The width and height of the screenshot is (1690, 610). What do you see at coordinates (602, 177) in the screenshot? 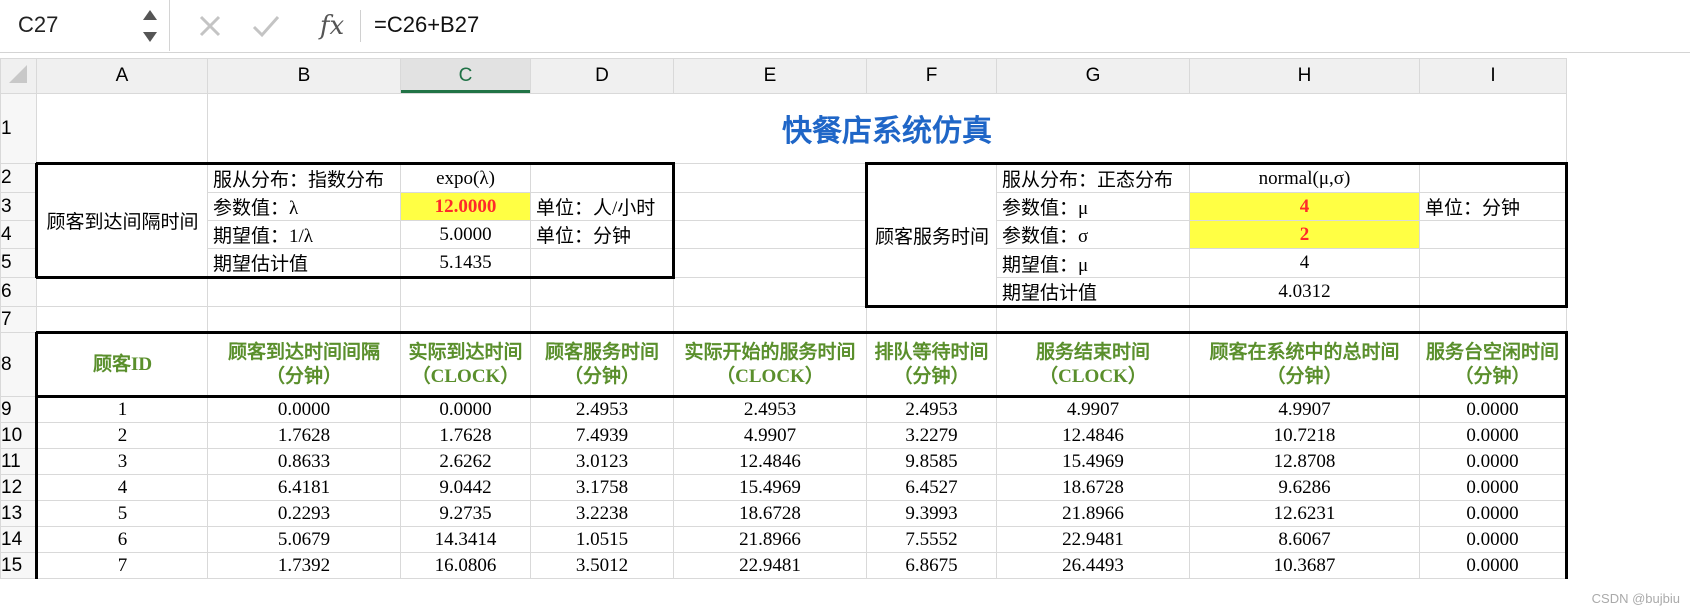
I see `cell-d2` at bounding box center [602, 177].